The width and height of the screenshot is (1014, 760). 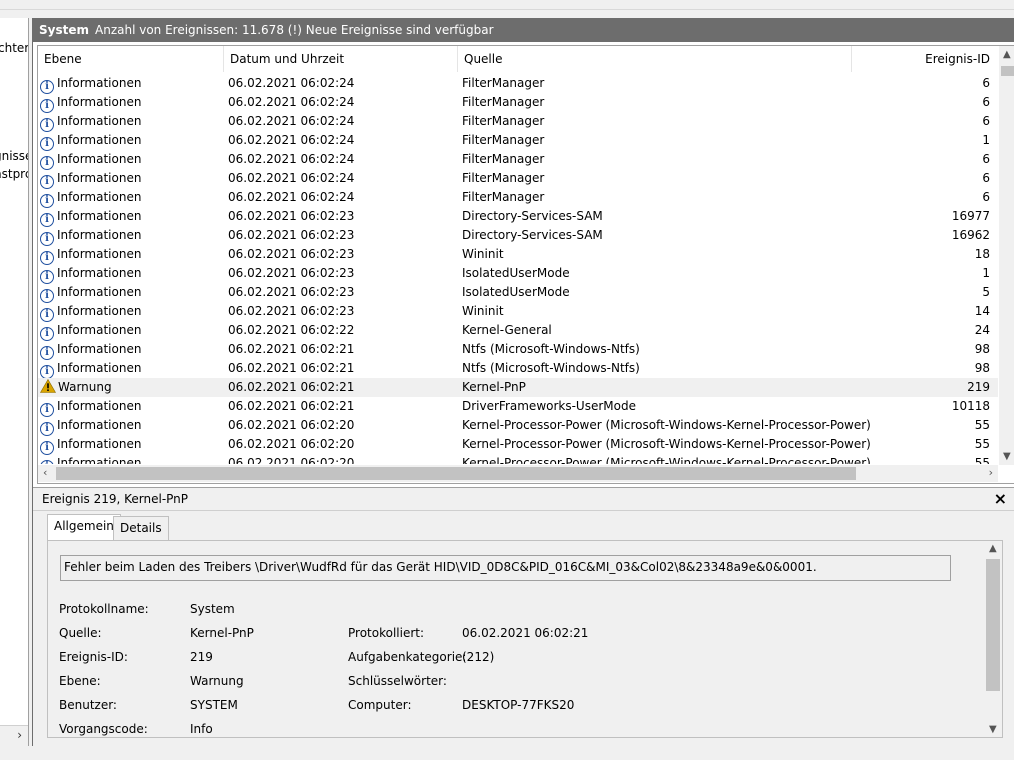 What do you see at coordinates (131, 59) in the screenshot?
I see `column-header-level: Ebene` at bounding box center [131, 59].